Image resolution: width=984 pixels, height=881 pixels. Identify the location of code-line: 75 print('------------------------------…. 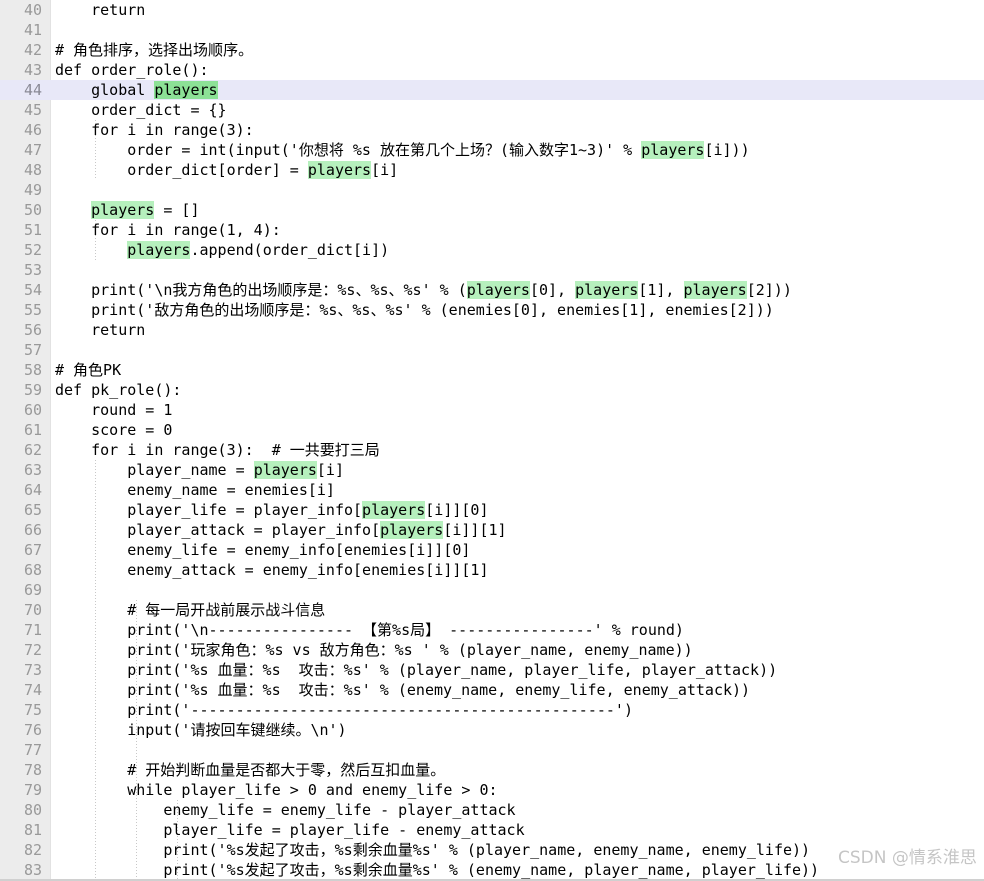
(492, 710).